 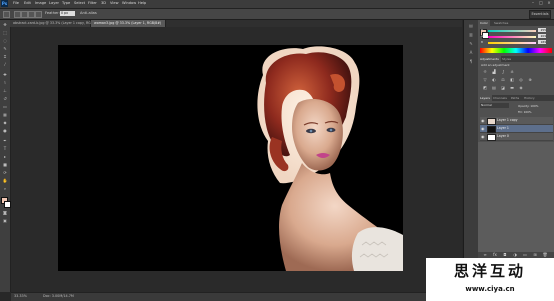 What do you see at coordinates (516, 137) in the screenshot?
I see `layer-row: ◉ Layer 0` at bounding box center [516, 137].